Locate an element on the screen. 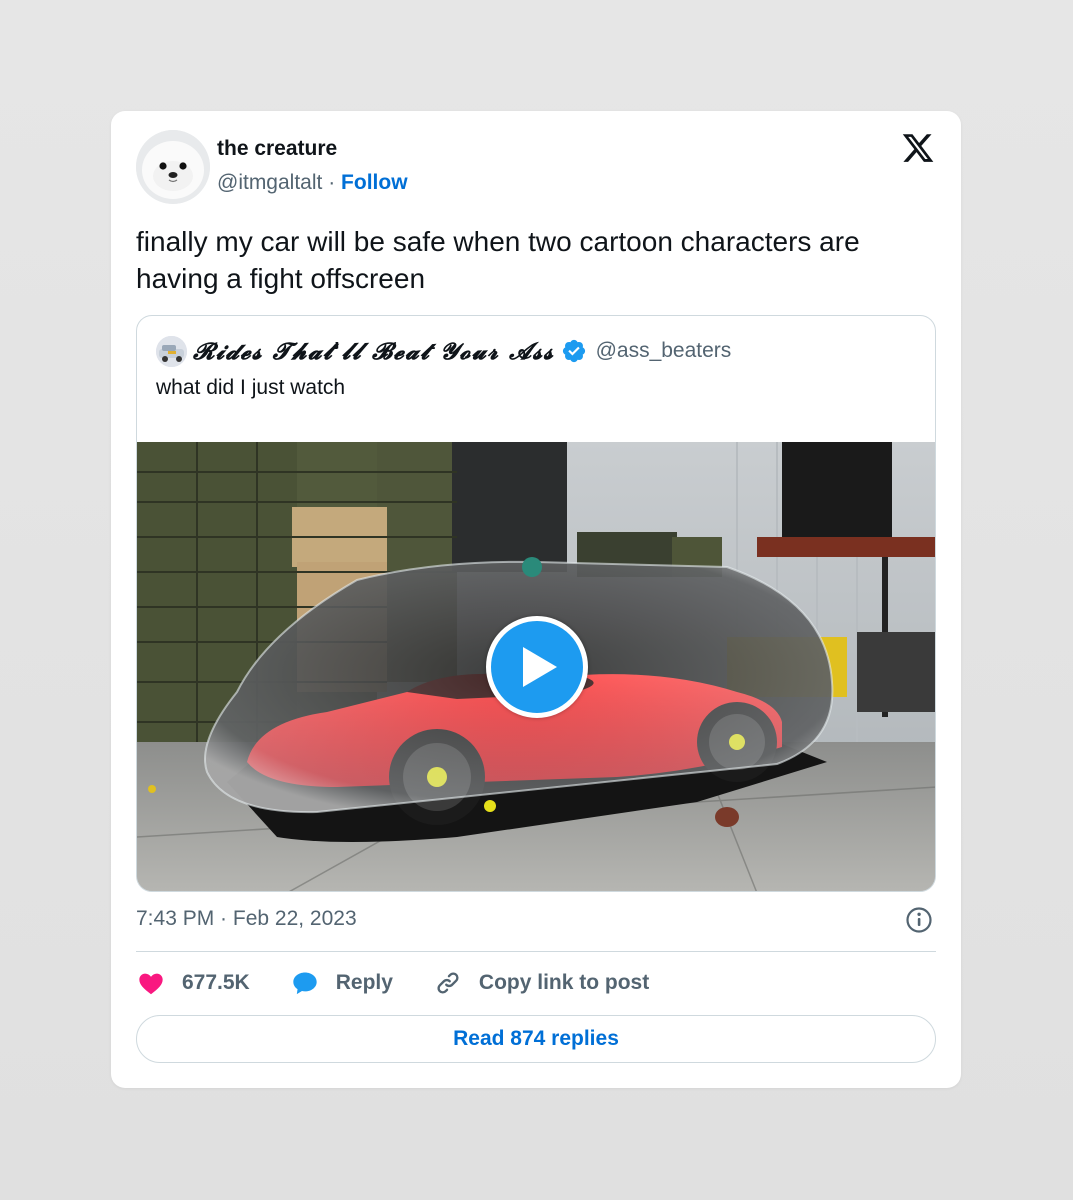 This screenshot has width=1073, height=1200. x-logo-icon is located at coordinates (918, 148).